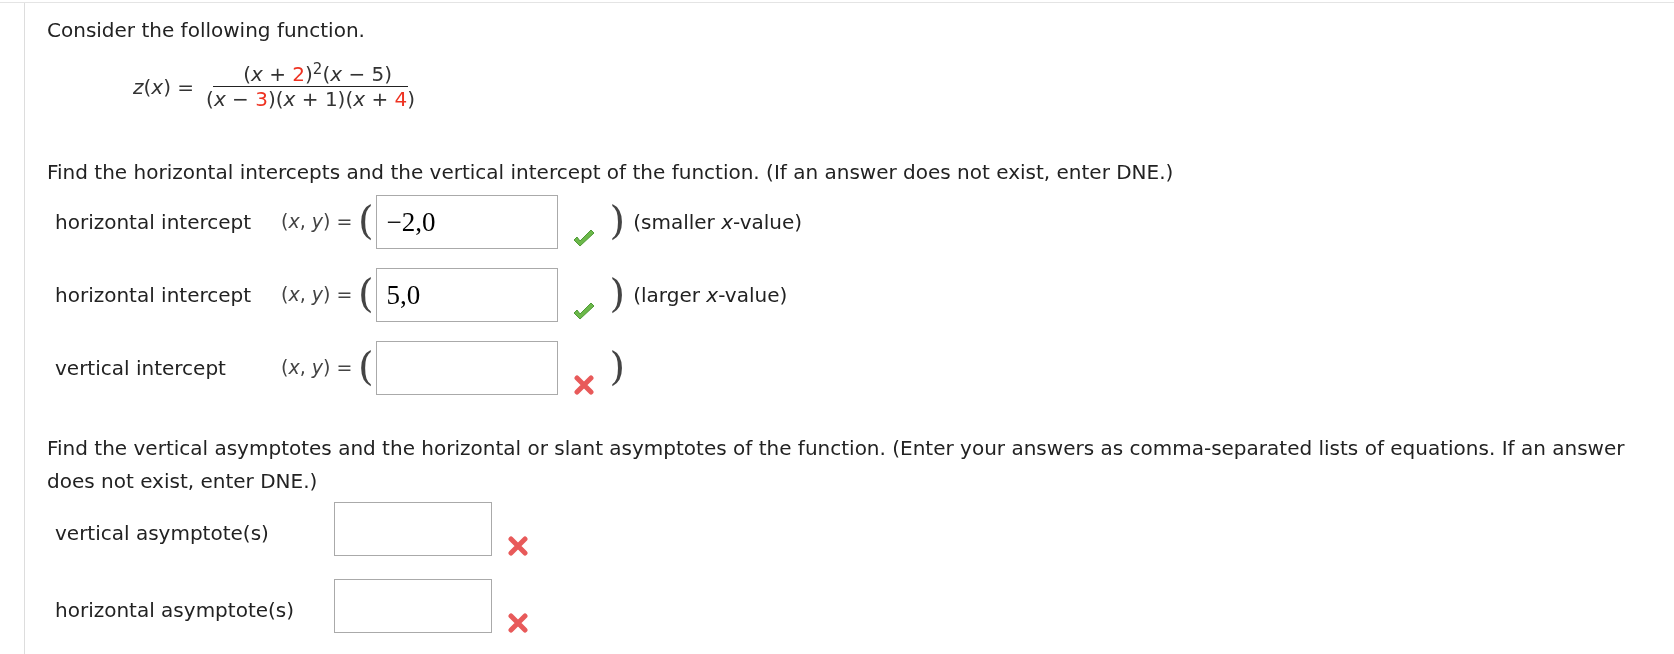 This screenshot has width=1674, height=654. I want to click on question-text: Find the vertical asymptotes and the horizontal or slant asymptotes of the function. (Enter your answers as comma-separated lists of equations. If an answer does not exist, enter DNE.), so click(836, 465).